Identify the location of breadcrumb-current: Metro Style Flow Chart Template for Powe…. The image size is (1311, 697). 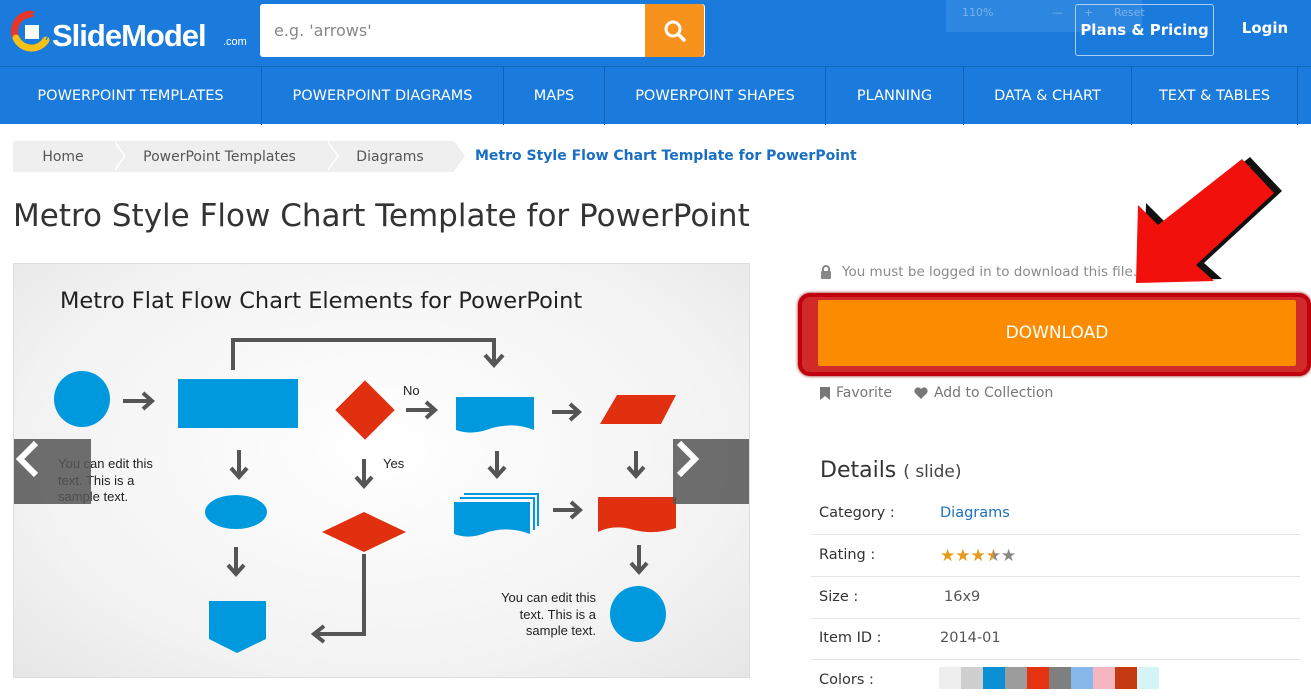
(666, 156).